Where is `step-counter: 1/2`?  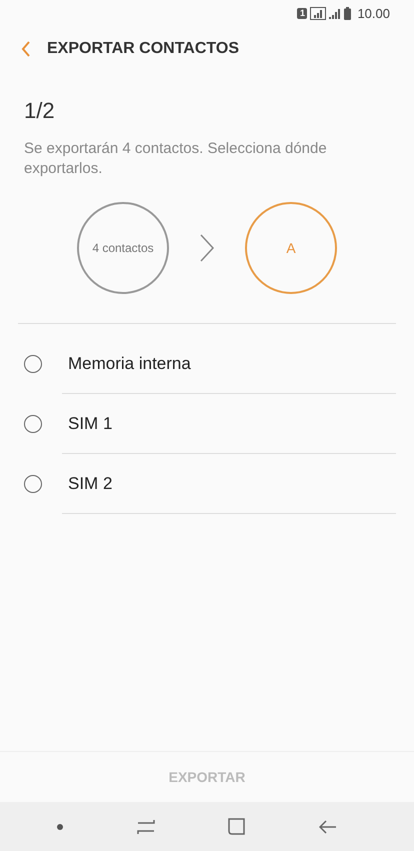
step-counter: 1/2 is located at coordinates (40, 111).